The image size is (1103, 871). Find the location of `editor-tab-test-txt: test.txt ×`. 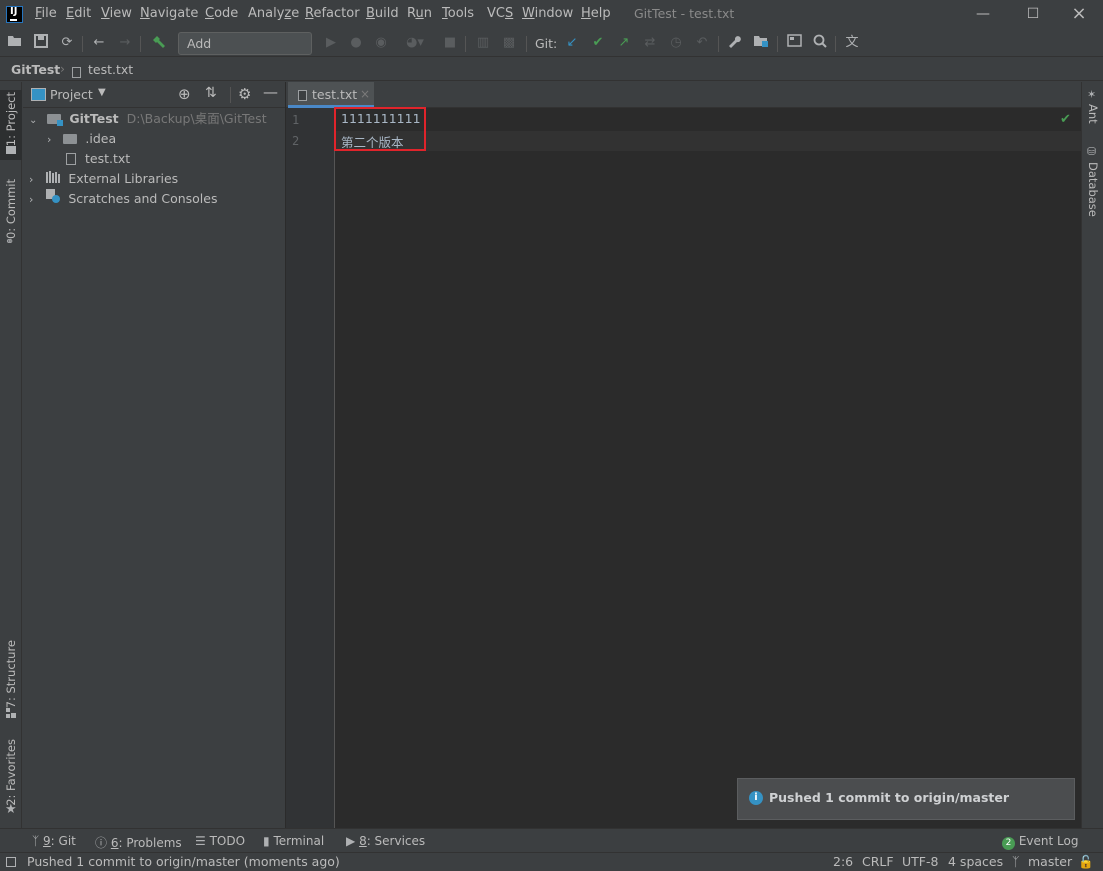

editor-tab-test-txt: test.txt × is located at coordinates (331, 95).